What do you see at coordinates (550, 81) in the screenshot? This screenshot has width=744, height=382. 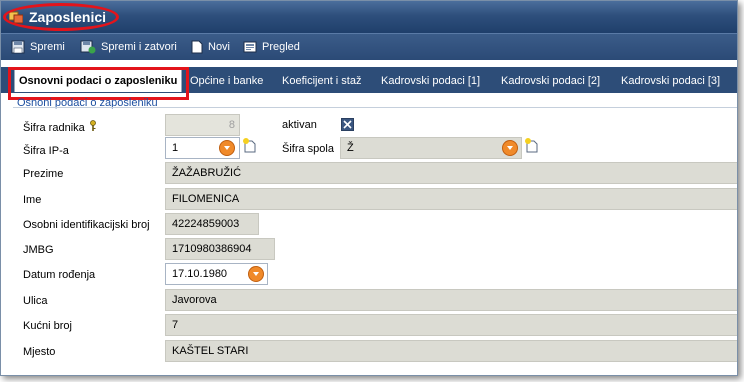 I see `tab-kadrovski-2: Kadrovski podaci [2]` at bounding box center [550, 81].